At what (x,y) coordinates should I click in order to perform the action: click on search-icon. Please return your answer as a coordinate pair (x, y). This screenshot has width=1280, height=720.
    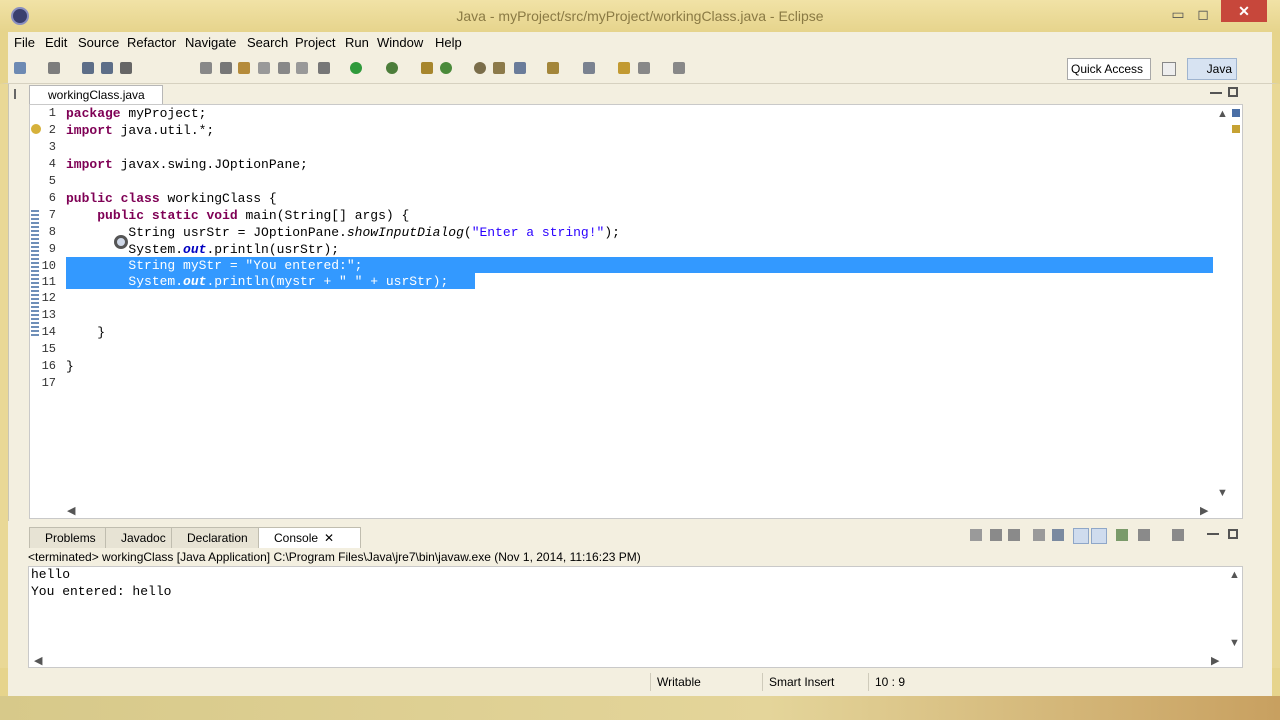
    Looking at the image, I should click on (553, 68).